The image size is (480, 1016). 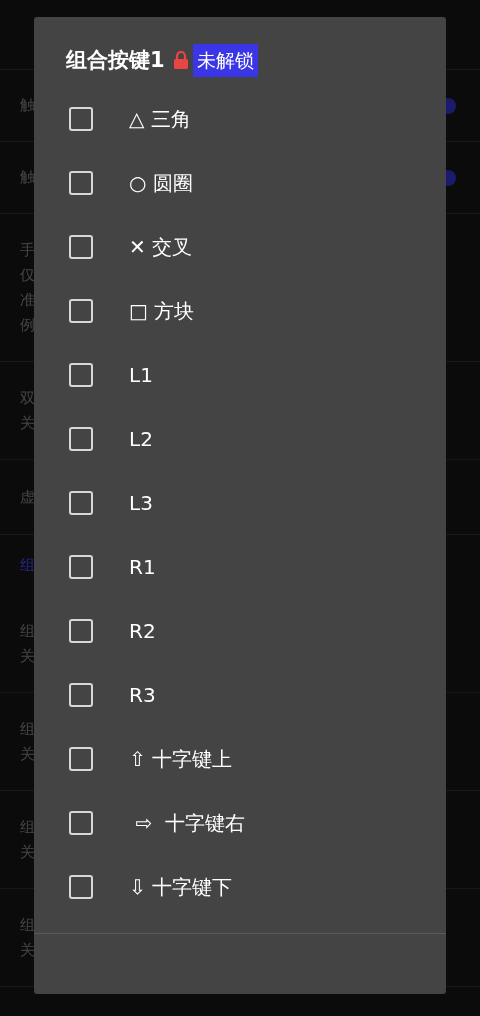 I want to click on option-row: ⇧ 十字键上, so click(x=240, y=758).